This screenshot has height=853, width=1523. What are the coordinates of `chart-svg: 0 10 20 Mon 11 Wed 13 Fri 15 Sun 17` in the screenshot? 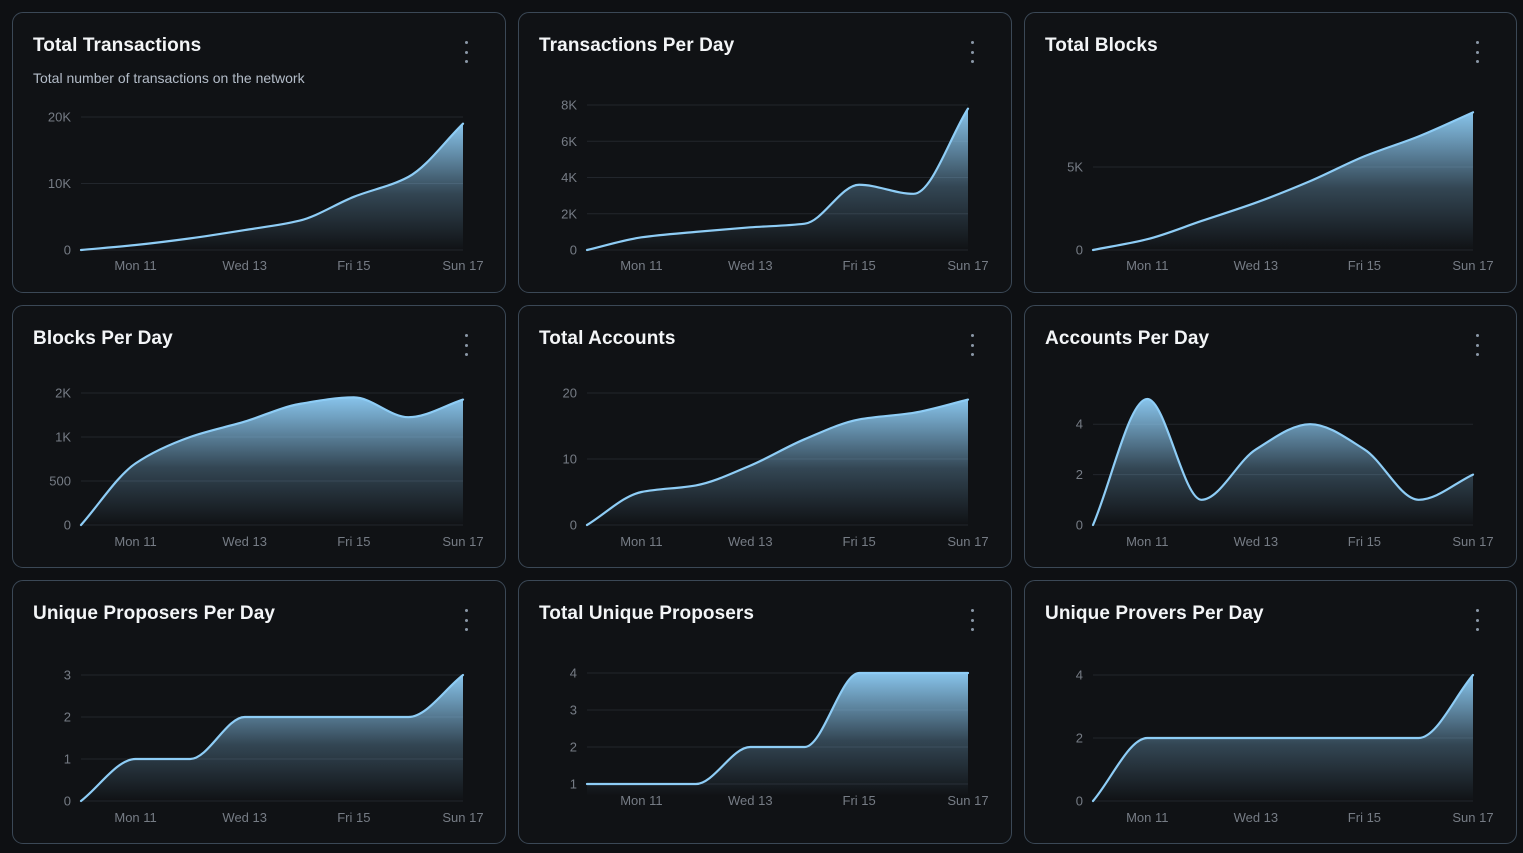 It's located at (776, 468).